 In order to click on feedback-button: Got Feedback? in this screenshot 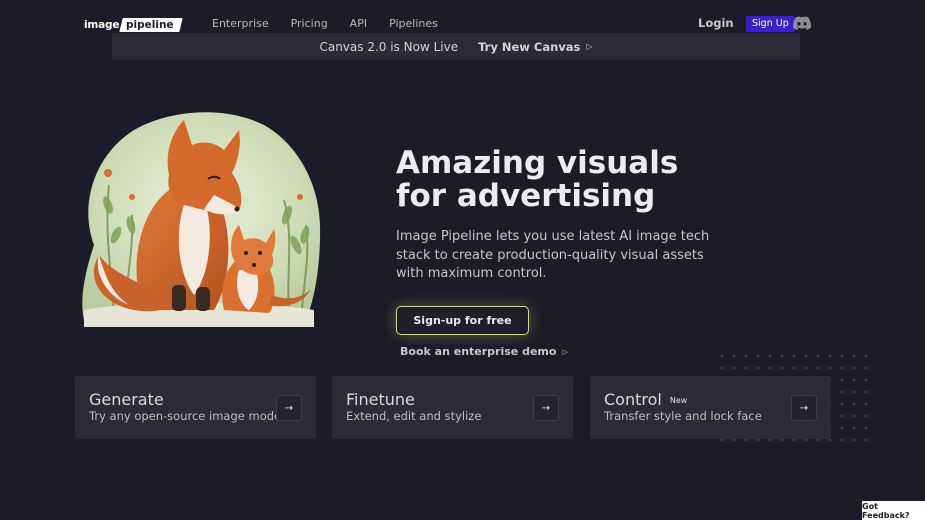, I will do `click(893, 510)`.